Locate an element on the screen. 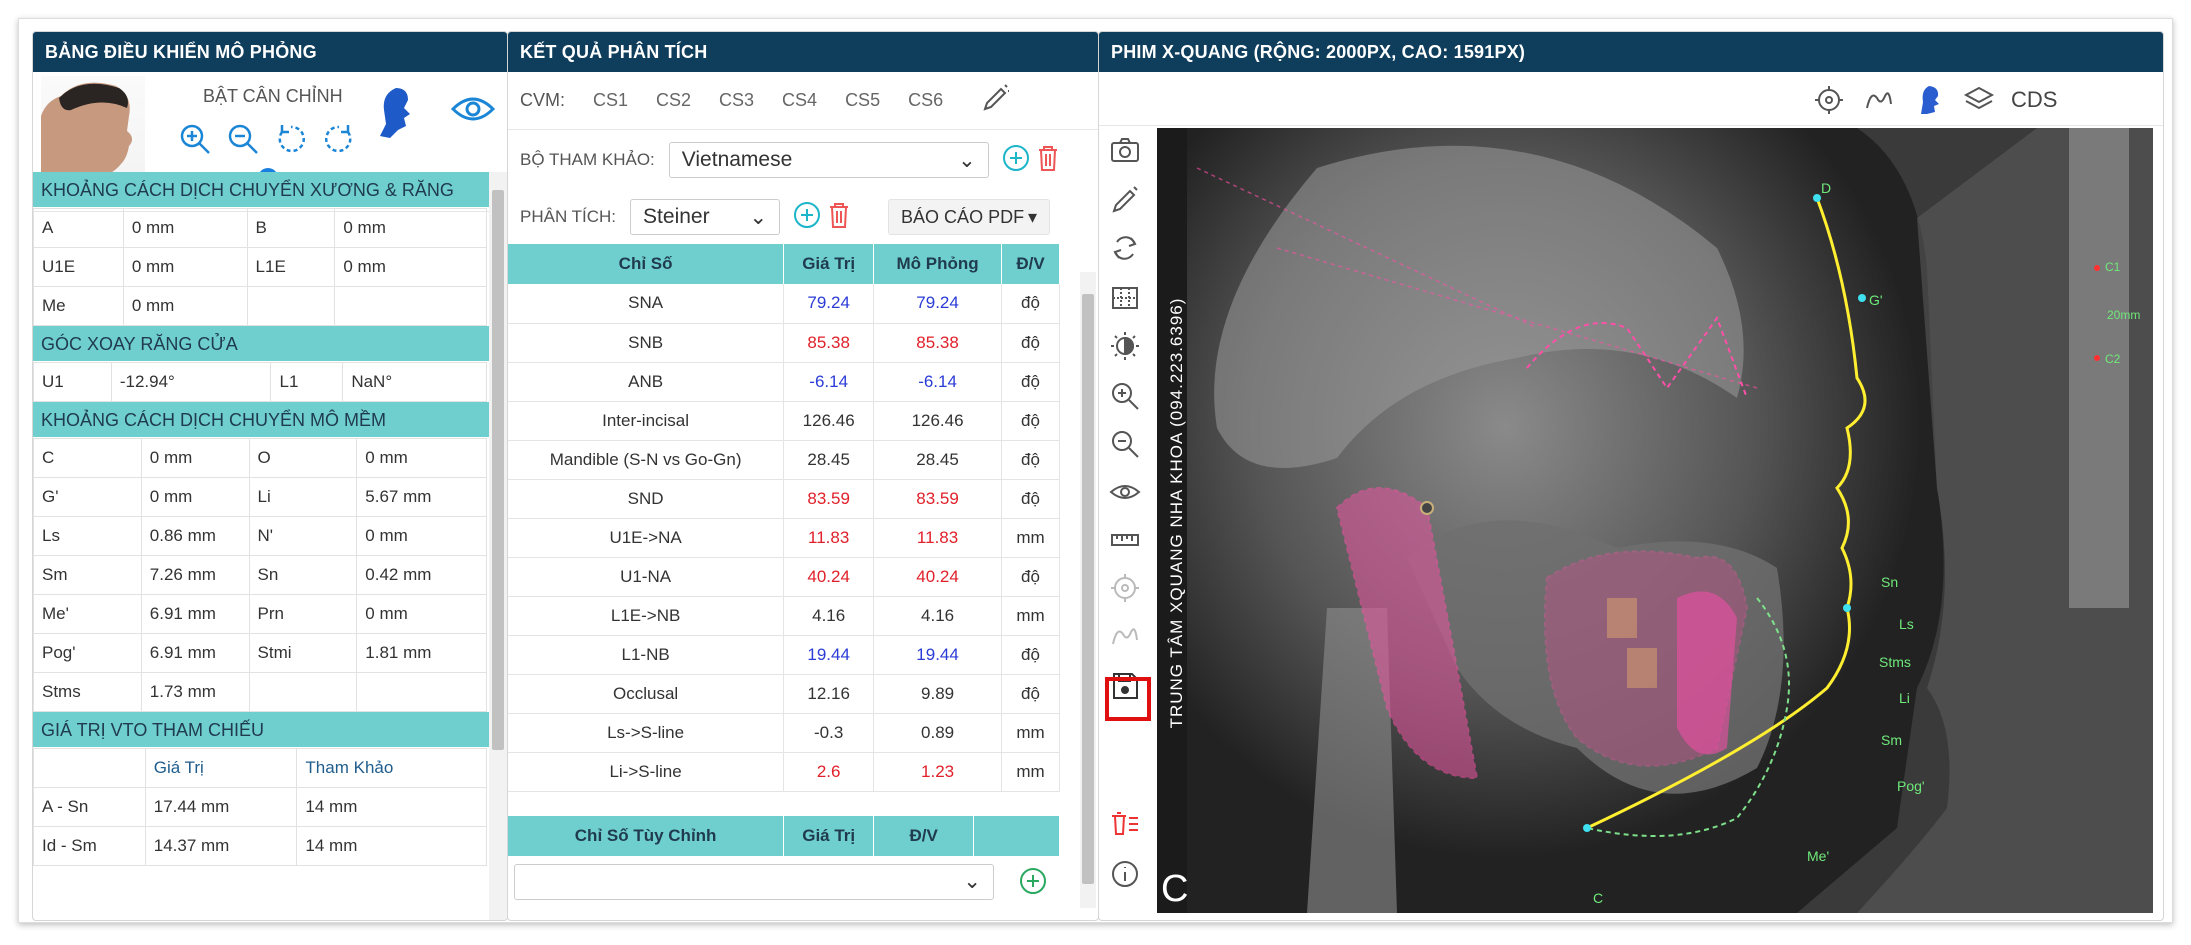  cvm-stage-cs1: CS1 is located at coordinates (610, 100).